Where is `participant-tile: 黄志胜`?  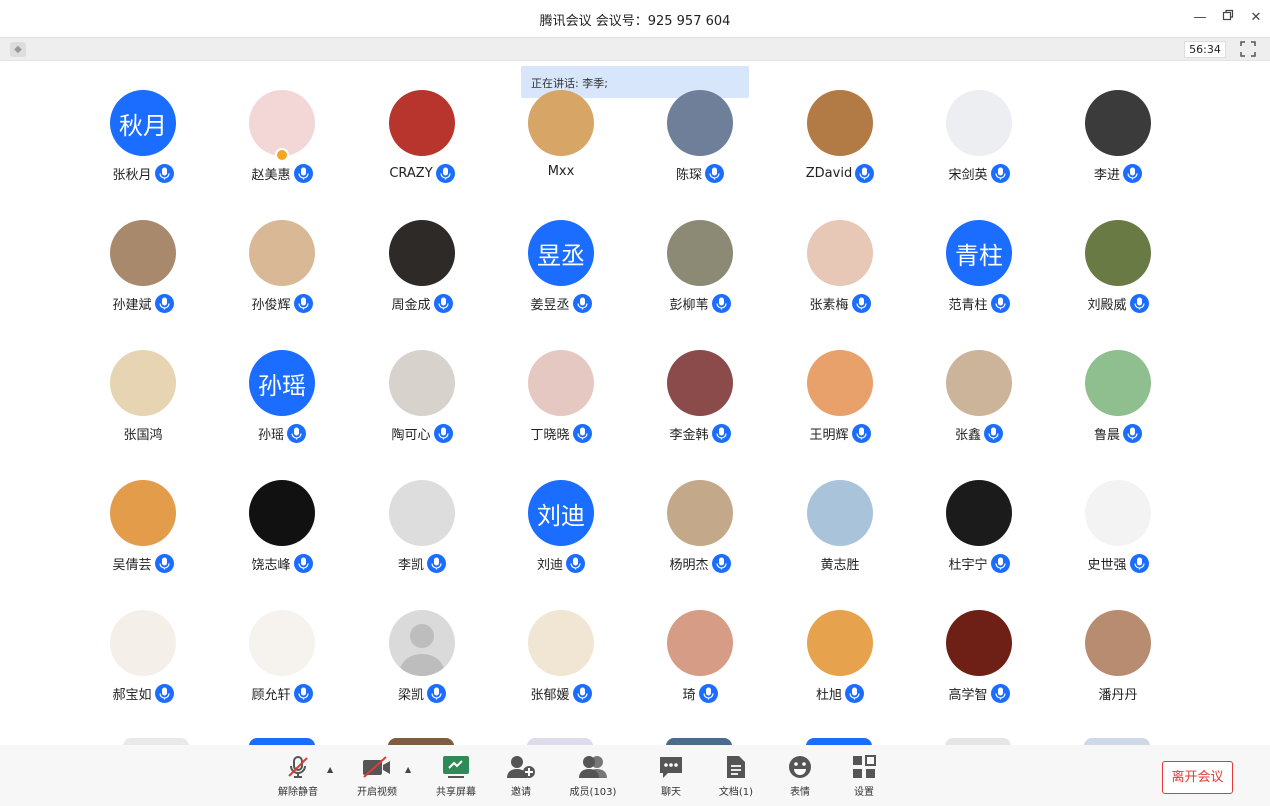 participant-tile: 黄志胜 is located at coordinates (840, 545).